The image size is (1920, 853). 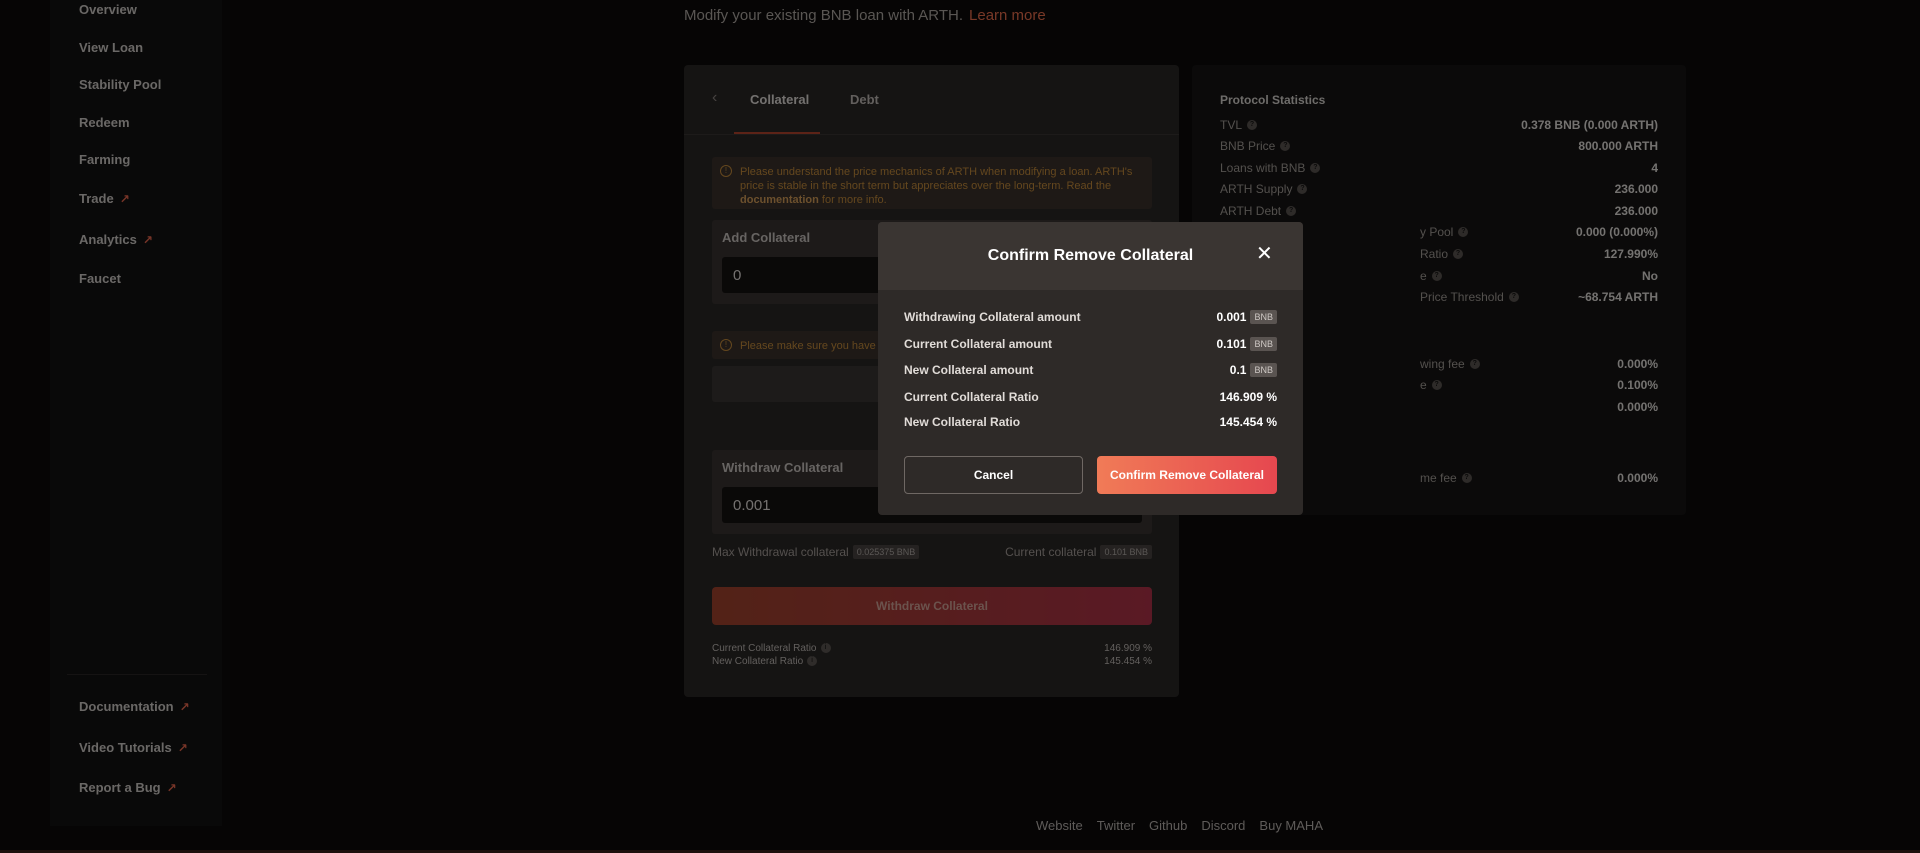 I want to click on modal-row-value: 0.001, so click(x=1231, y=317).